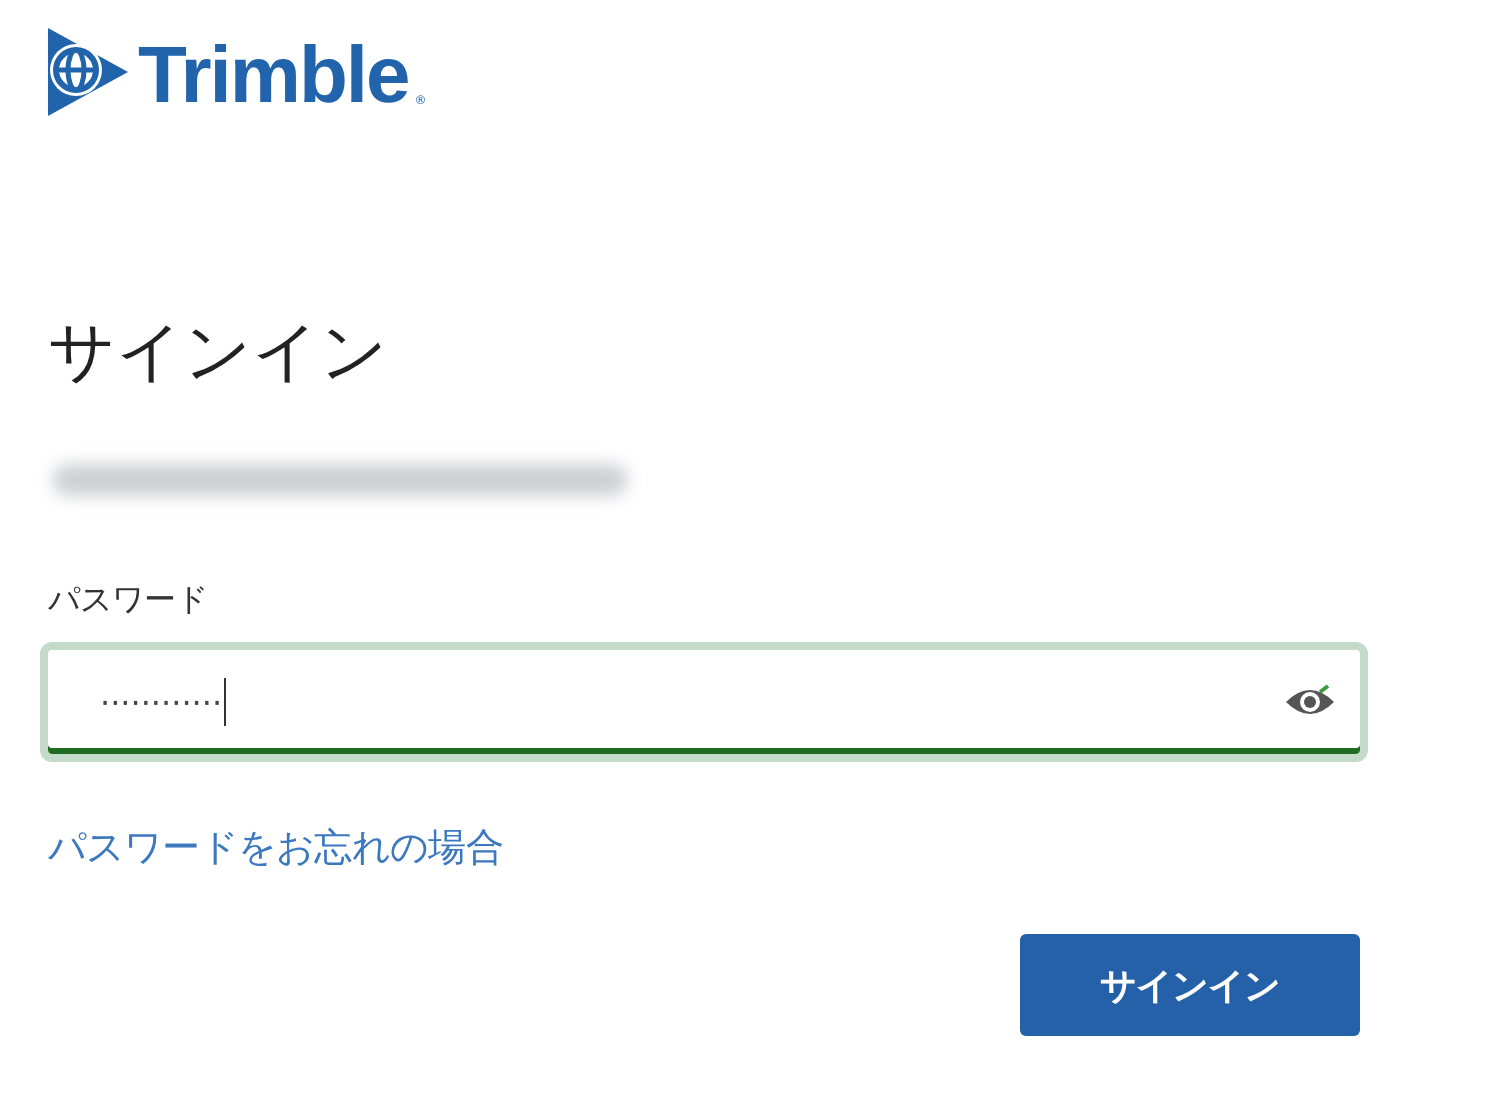 The image size is (1500, 1094). I want to click on page-heading: サインイン, so click(219, 352).